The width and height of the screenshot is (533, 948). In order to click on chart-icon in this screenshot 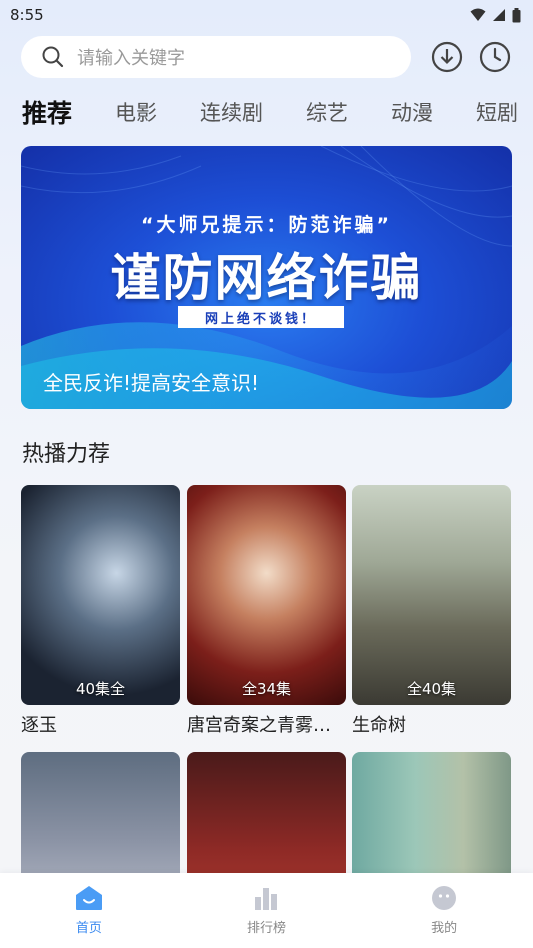, I will do `click(266, 899)`.